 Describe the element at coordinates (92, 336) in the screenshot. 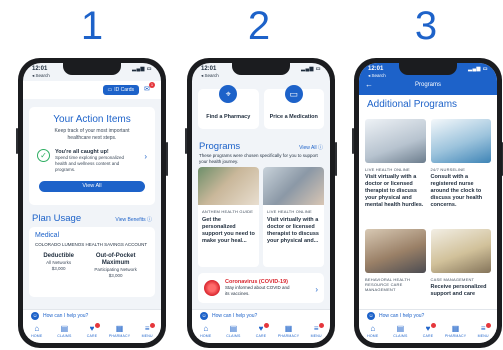

I see `tab-label: CARE` at that location.